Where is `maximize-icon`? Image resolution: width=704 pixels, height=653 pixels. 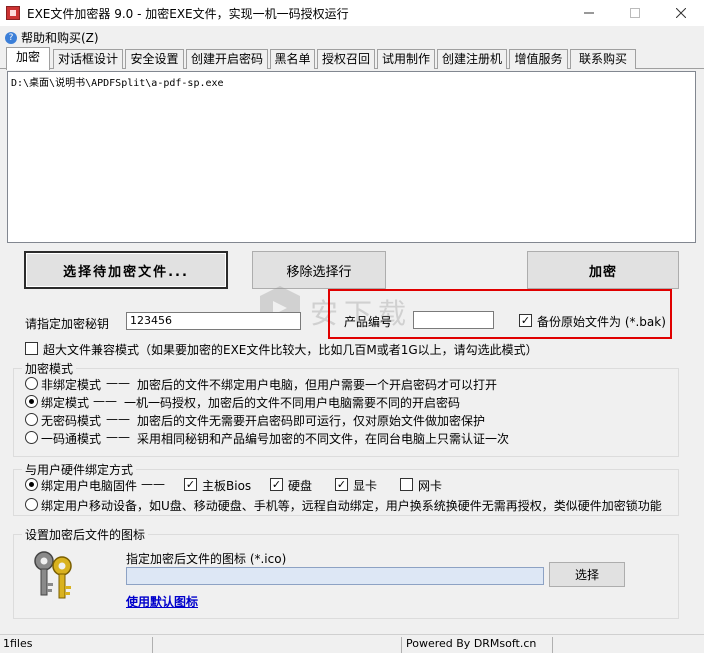 maximize-icon is located at coordinates (635, 13).